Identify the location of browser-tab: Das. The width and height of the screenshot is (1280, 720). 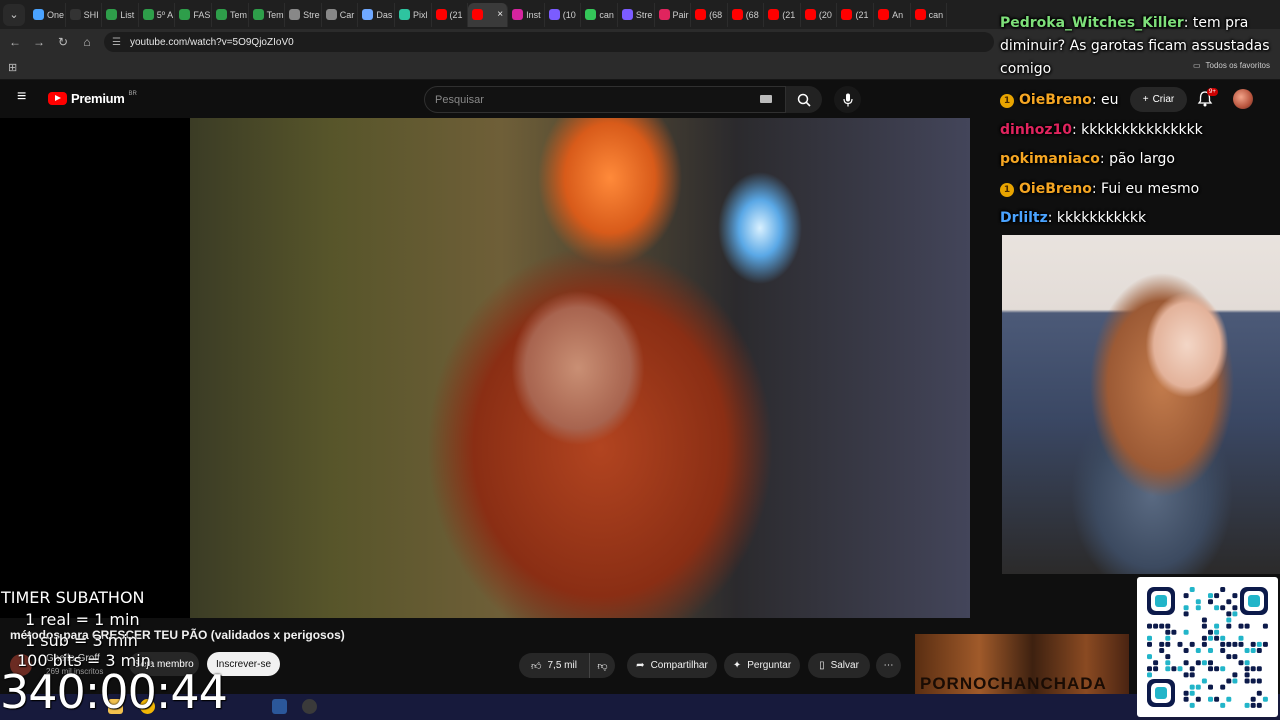
(376, 14).